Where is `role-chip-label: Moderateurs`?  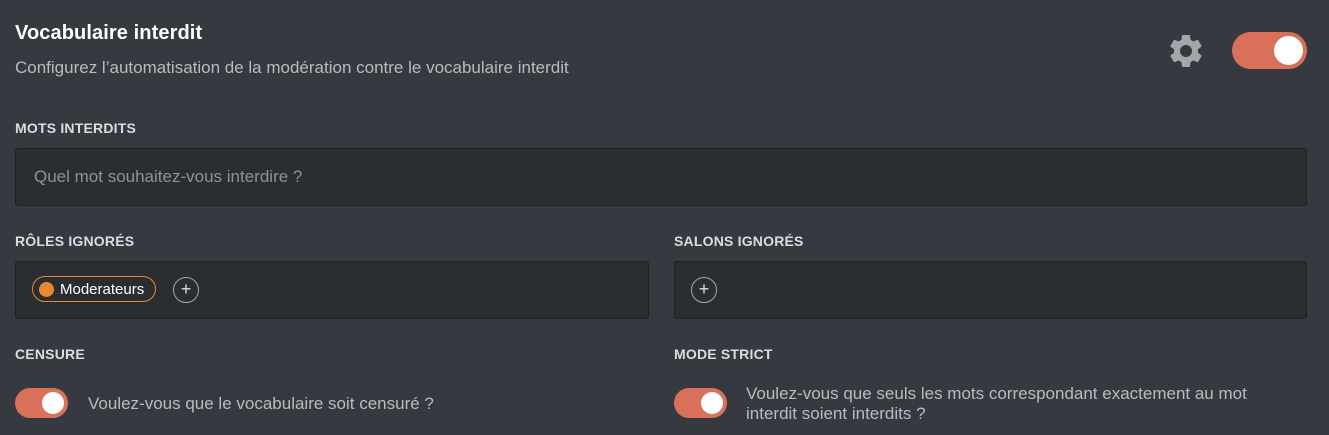
role-chip-label: Moderateurs is located at coordinates (102, 289).